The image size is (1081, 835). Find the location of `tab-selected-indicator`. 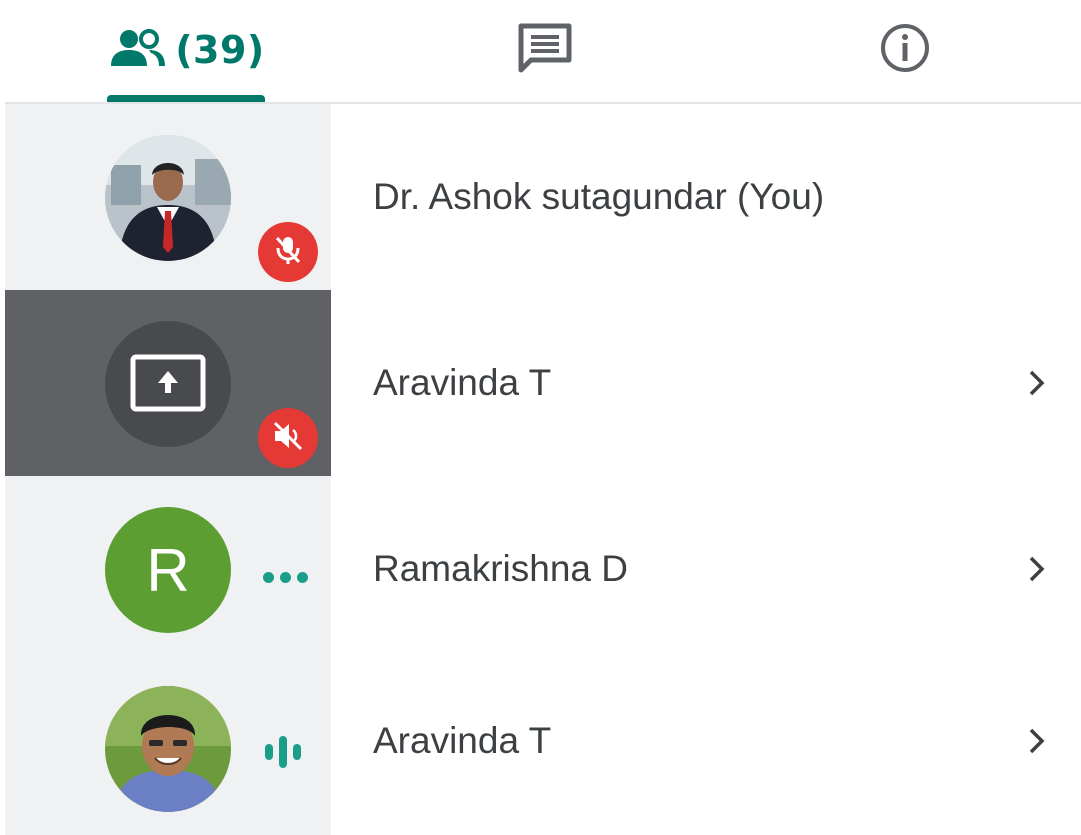

tab-selected-indicator is located at coordinates (186, 98).